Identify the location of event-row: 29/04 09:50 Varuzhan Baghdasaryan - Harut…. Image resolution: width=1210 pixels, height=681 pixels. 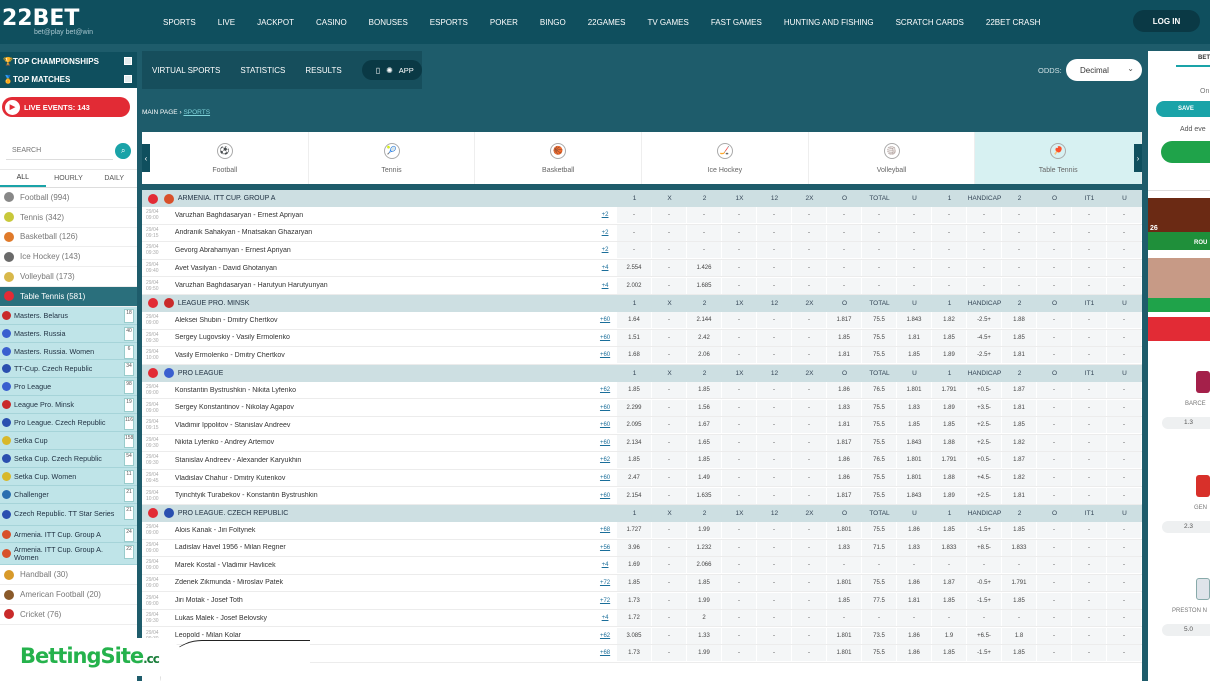
(642, 286).